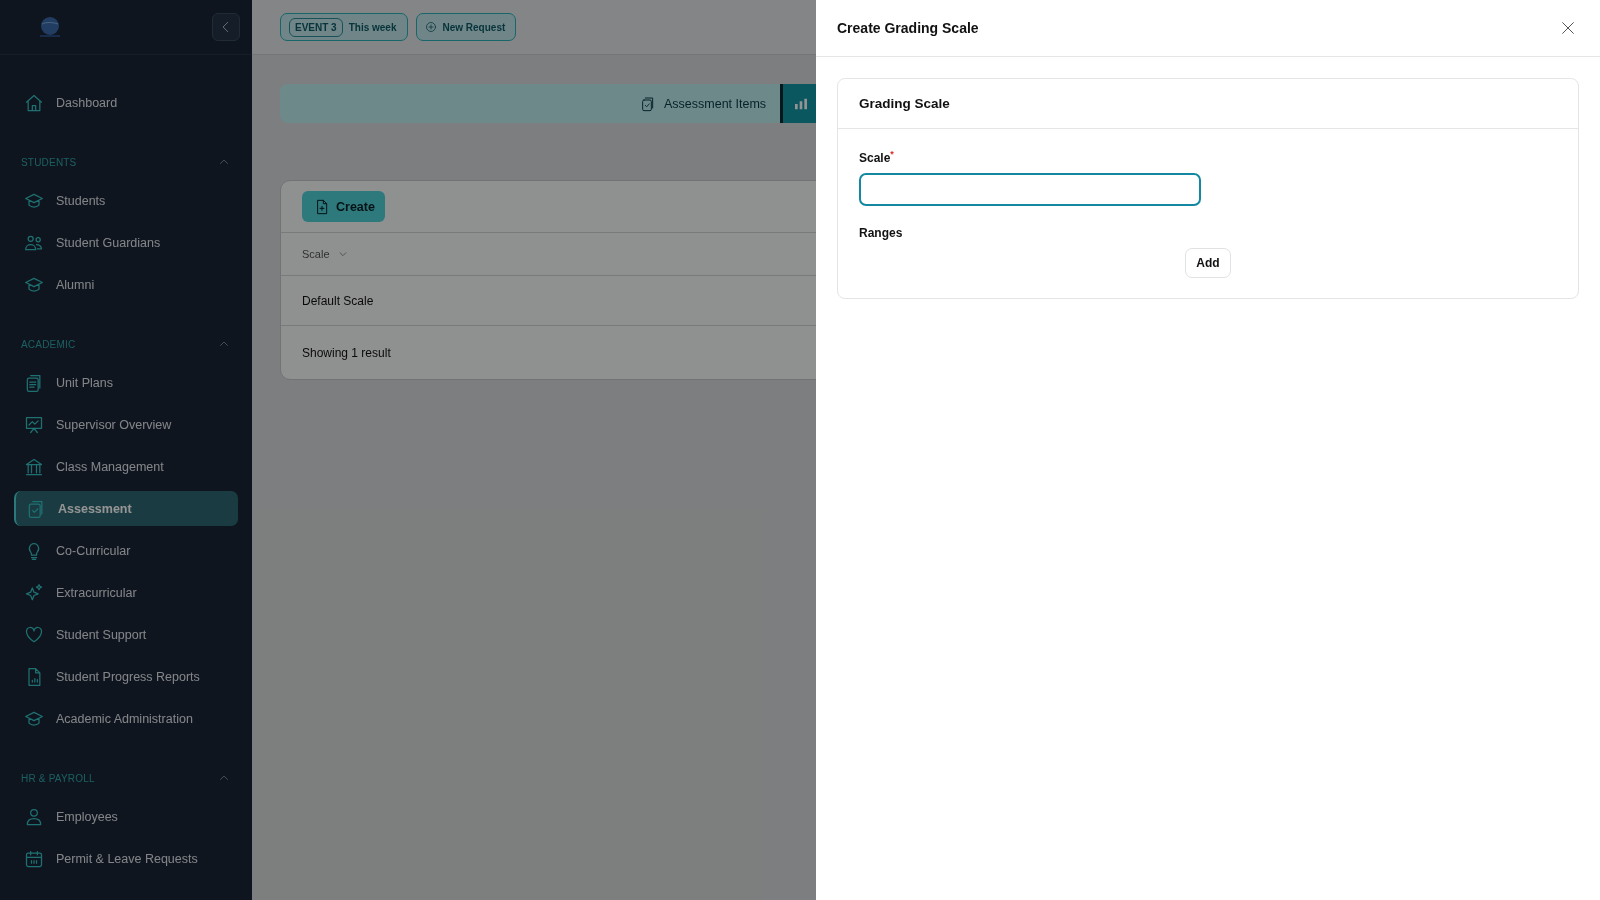 The image size is (1600, 900). I want to click on sidebar-item: Employees, so click(126, 816).